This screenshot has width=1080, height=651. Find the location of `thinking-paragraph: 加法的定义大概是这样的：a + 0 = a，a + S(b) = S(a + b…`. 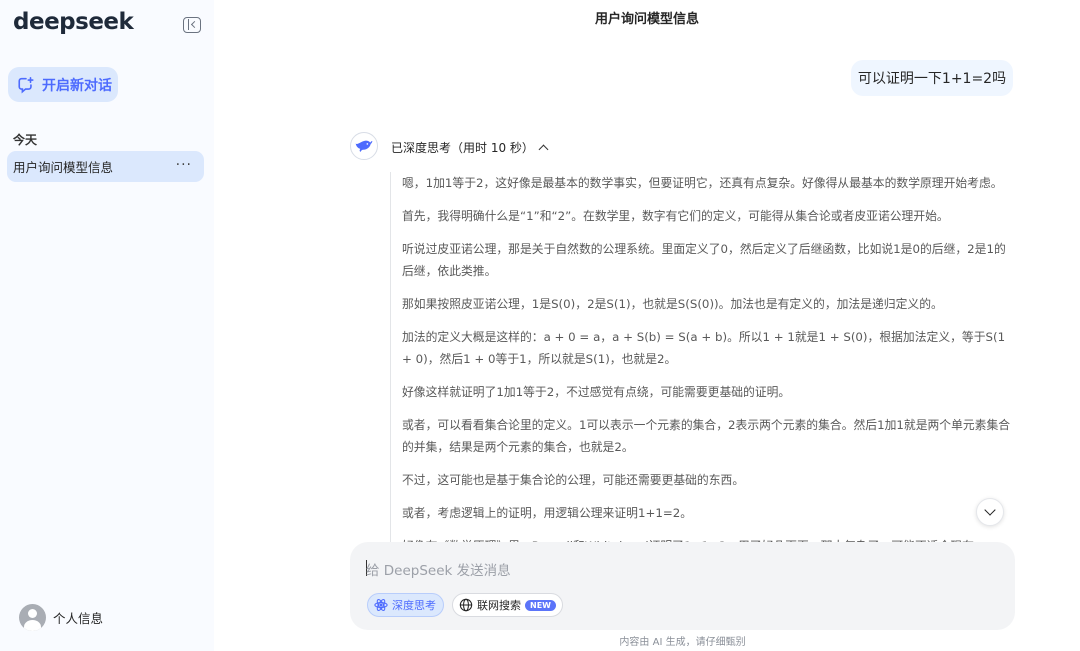

thinking-paragraph: 加法的定义大概是这样的：a + 0 = a，a + S(b) = S(a + b… is located at coordinates (704, 348).